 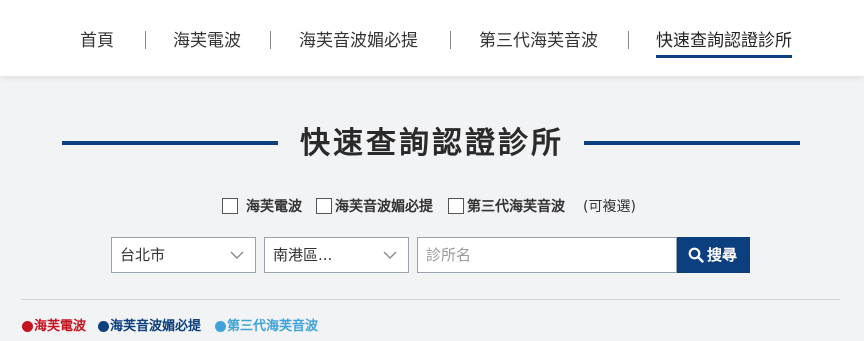 What do you see at coordinates (538, 41) in the screenshot?
I see `nav-item-third-gen: 第三代海芙音波` at bounding box center [538, 41].